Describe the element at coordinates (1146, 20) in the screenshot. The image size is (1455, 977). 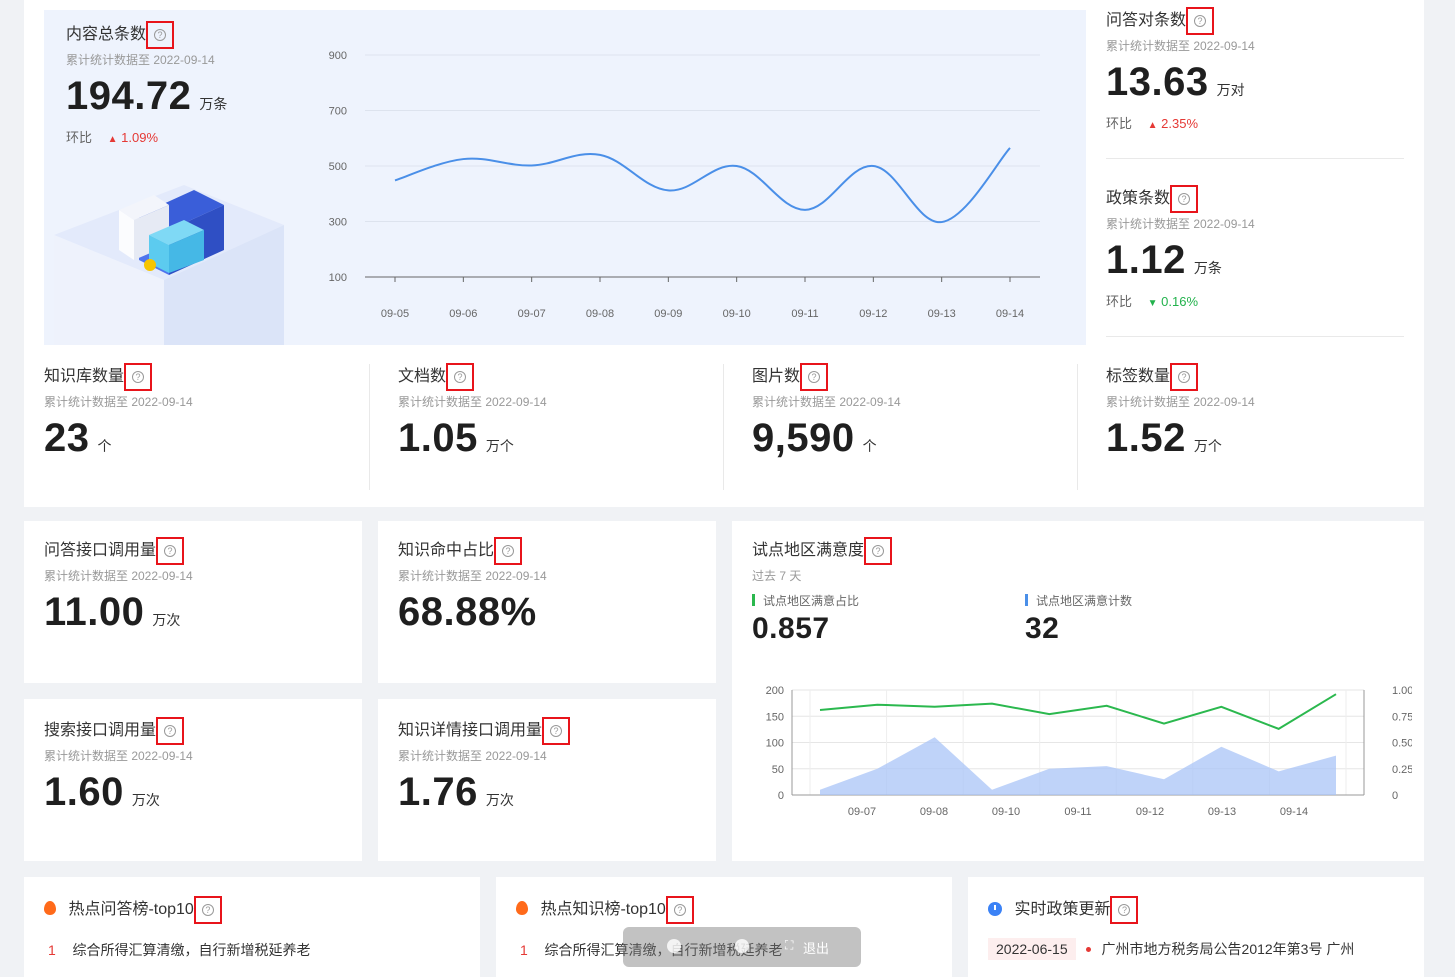
I see `qa-title-label: 问答对条数` at that location.